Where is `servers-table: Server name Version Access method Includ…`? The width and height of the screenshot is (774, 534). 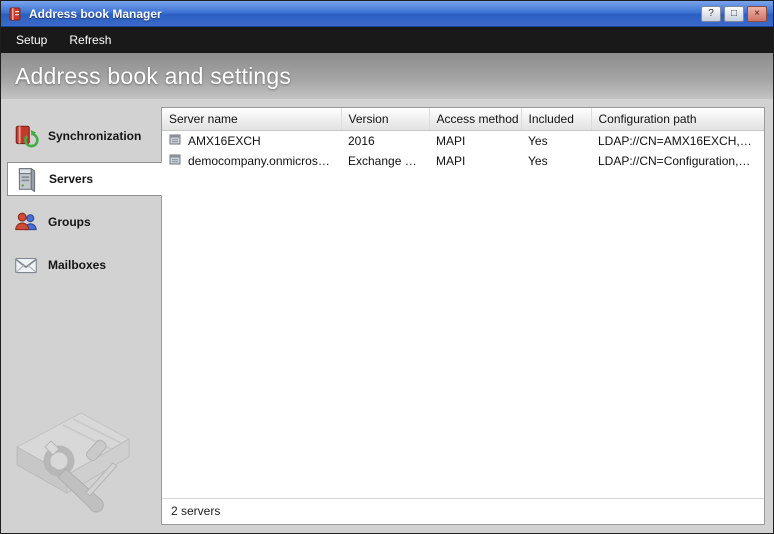 servers-table: Server name Version Access method Includ… is located at coordinates (463, 139).